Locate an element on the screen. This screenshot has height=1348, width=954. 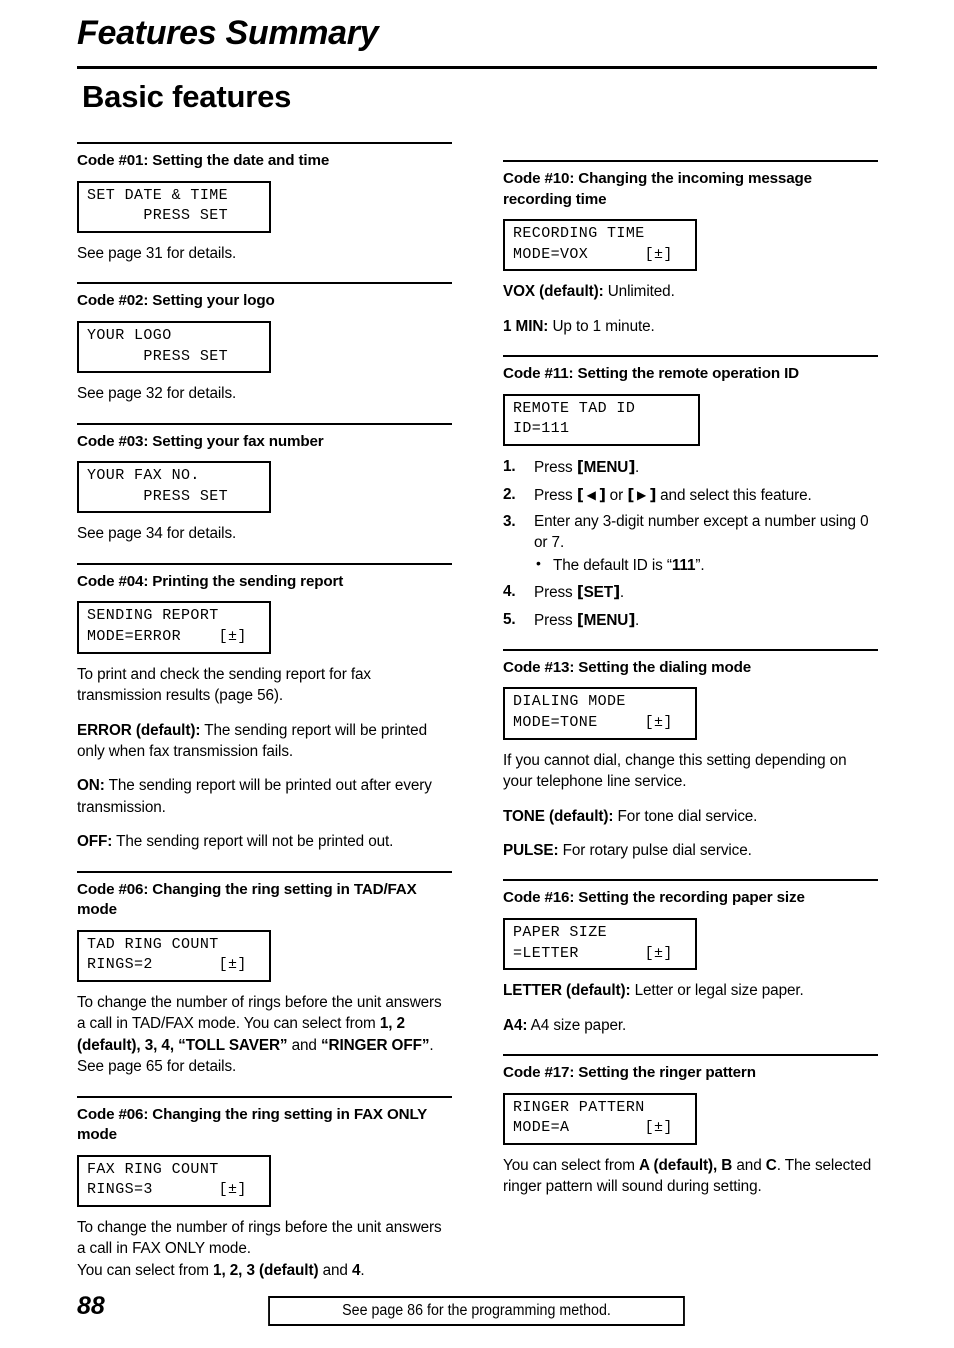
section-title: Basic features is located at coordinates (187, 96).